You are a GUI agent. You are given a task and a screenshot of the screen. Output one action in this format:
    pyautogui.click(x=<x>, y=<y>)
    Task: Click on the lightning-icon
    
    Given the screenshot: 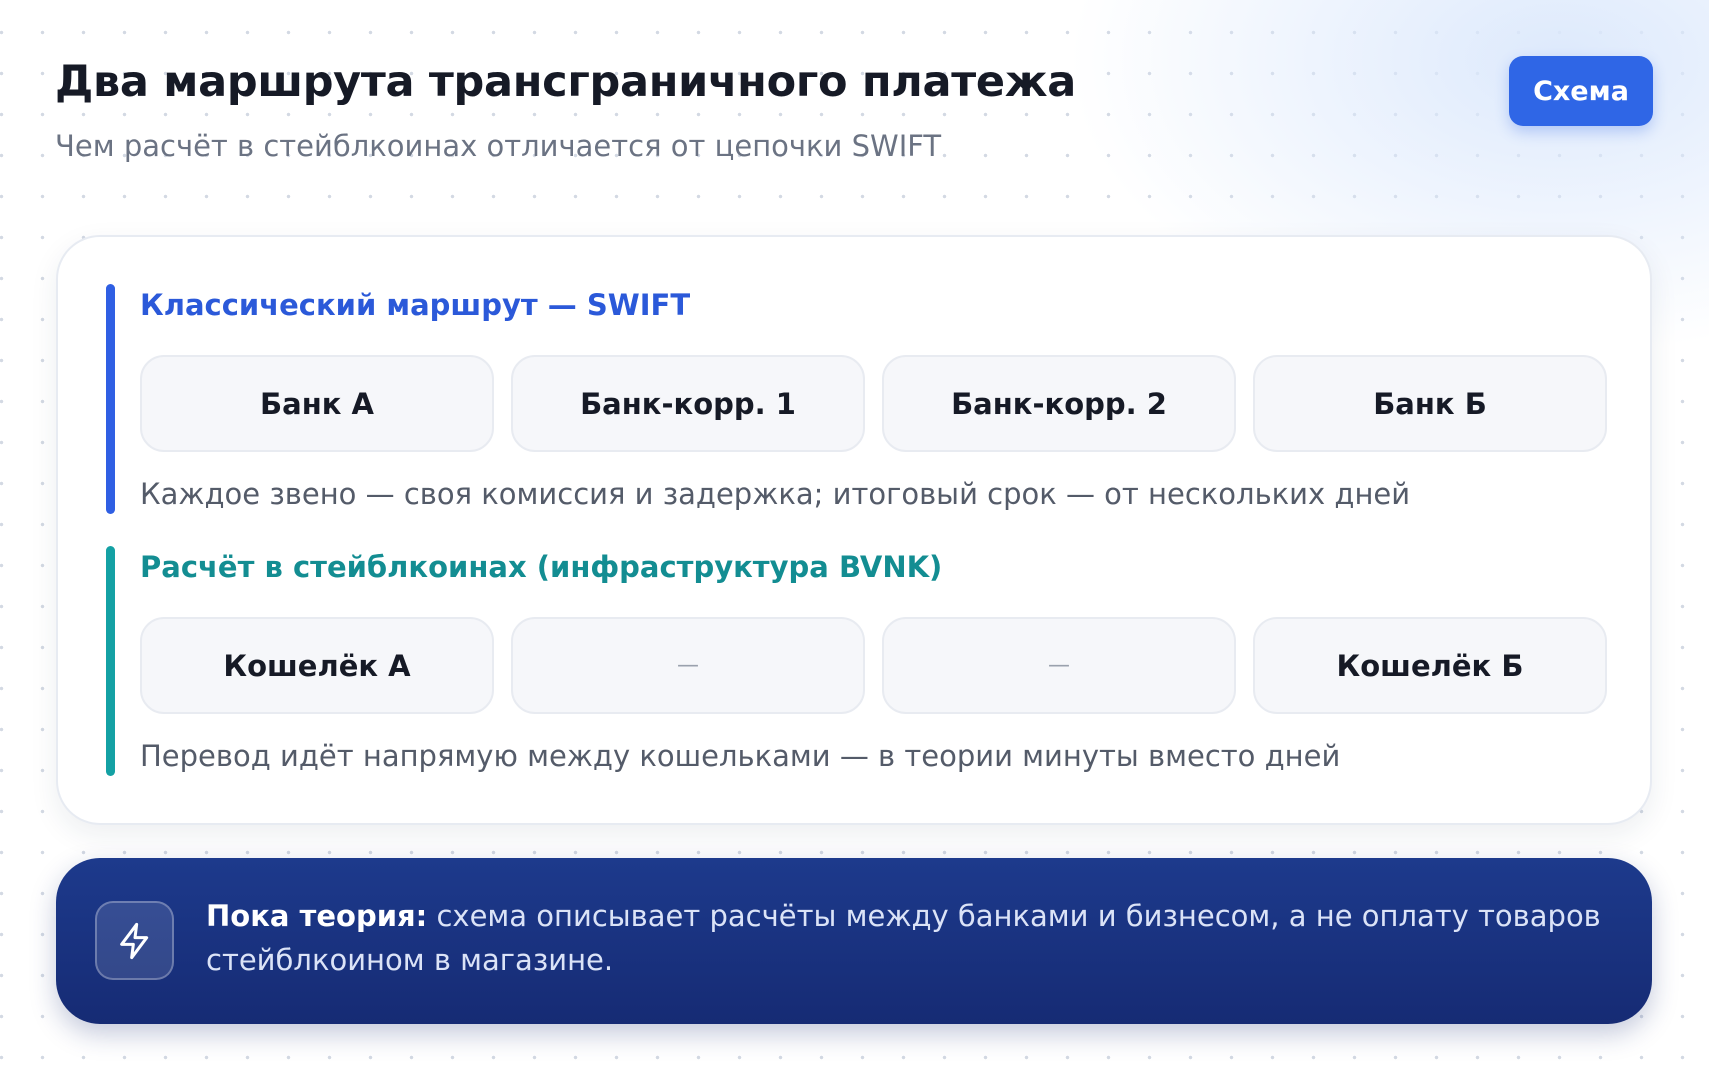 What is the action you would take?
    pyautogui.click(x=134, y=940)
    